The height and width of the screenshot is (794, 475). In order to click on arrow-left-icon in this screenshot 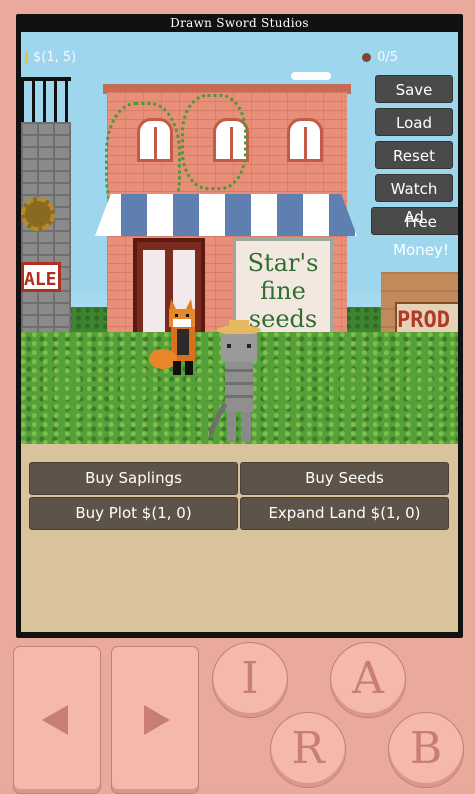, I will do `click(55, 720)`.